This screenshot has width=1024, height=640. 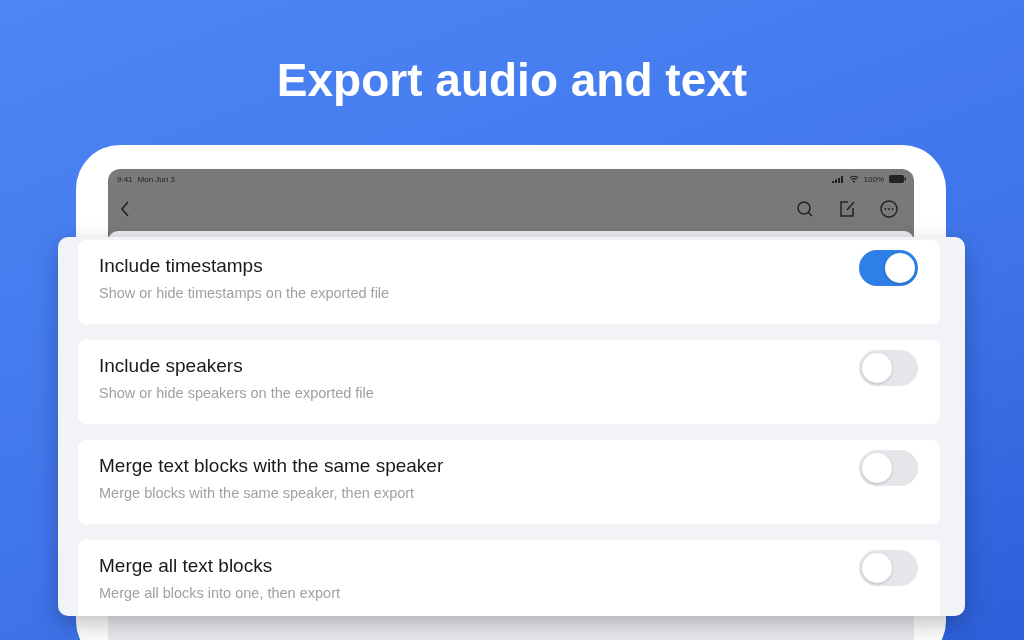 I want to click on setting-description: Merge all blocks into one, then export, so click(x=220, y=593).